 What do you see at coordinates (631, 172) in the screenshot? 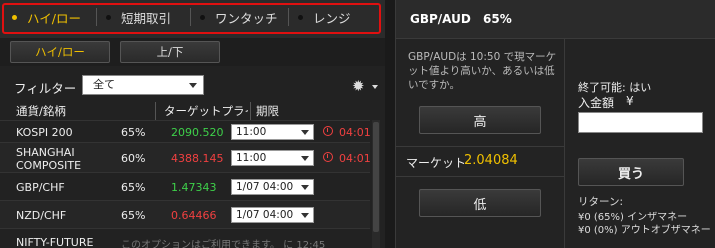
I see `buy-button: 買う` at bounding box center [631, 172].